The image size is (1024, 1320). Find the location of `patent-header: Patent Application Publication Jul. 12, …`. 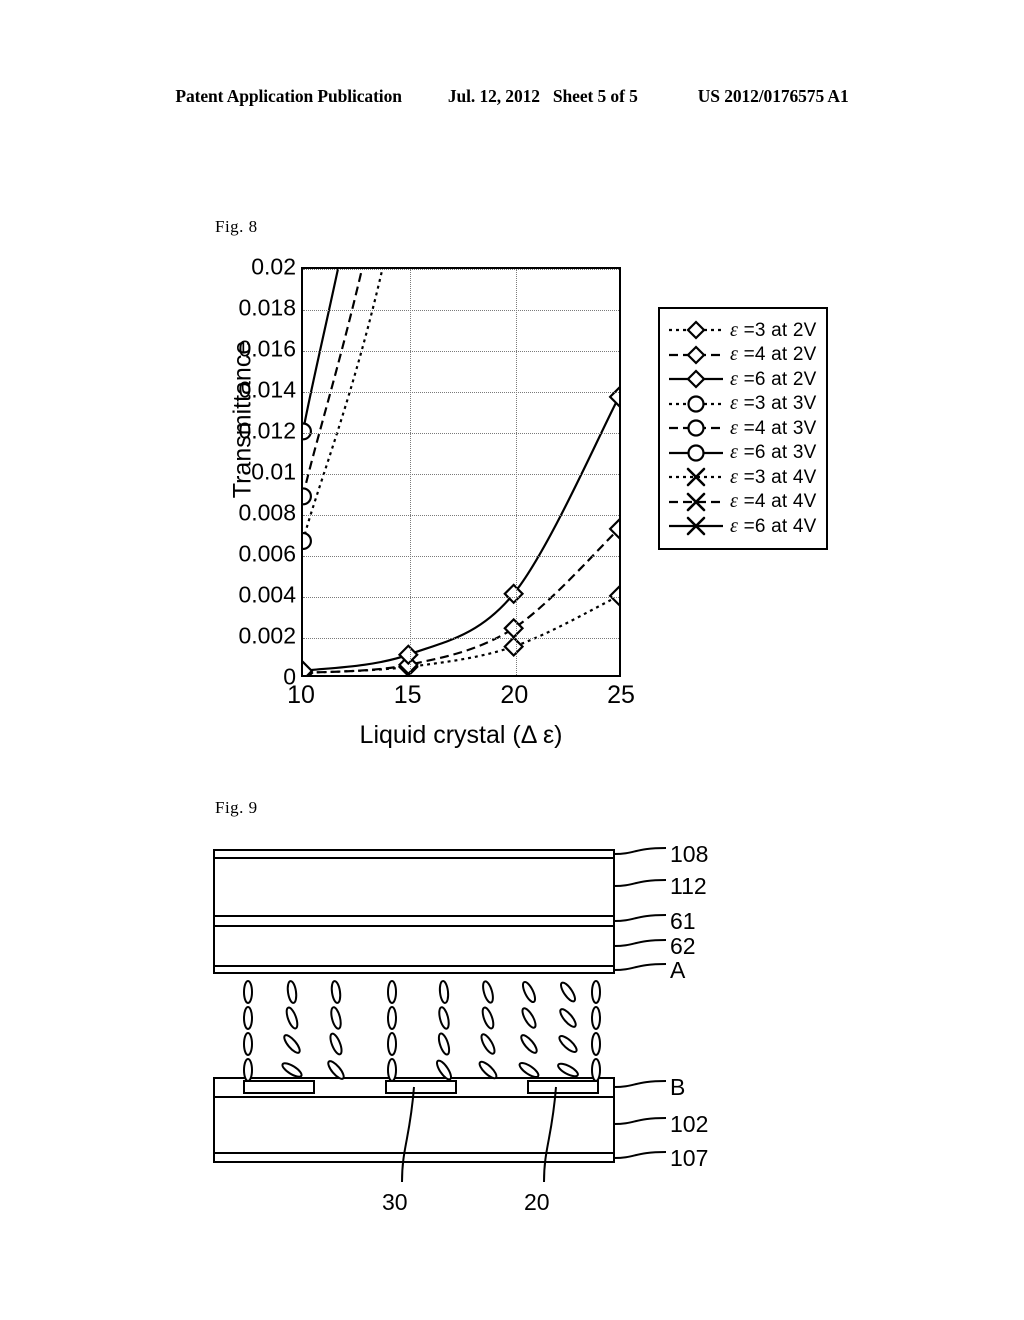

patent-header: Patent Application Publication Jul. 12, … is located at coordinates (512, 99).